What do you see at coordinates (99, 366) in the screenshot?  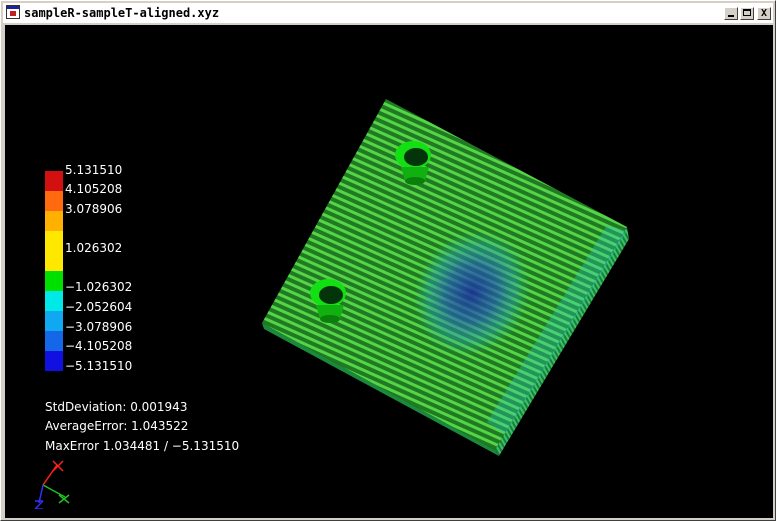 I see `legend-label: −5.131510` at bounding box center [99, 366].